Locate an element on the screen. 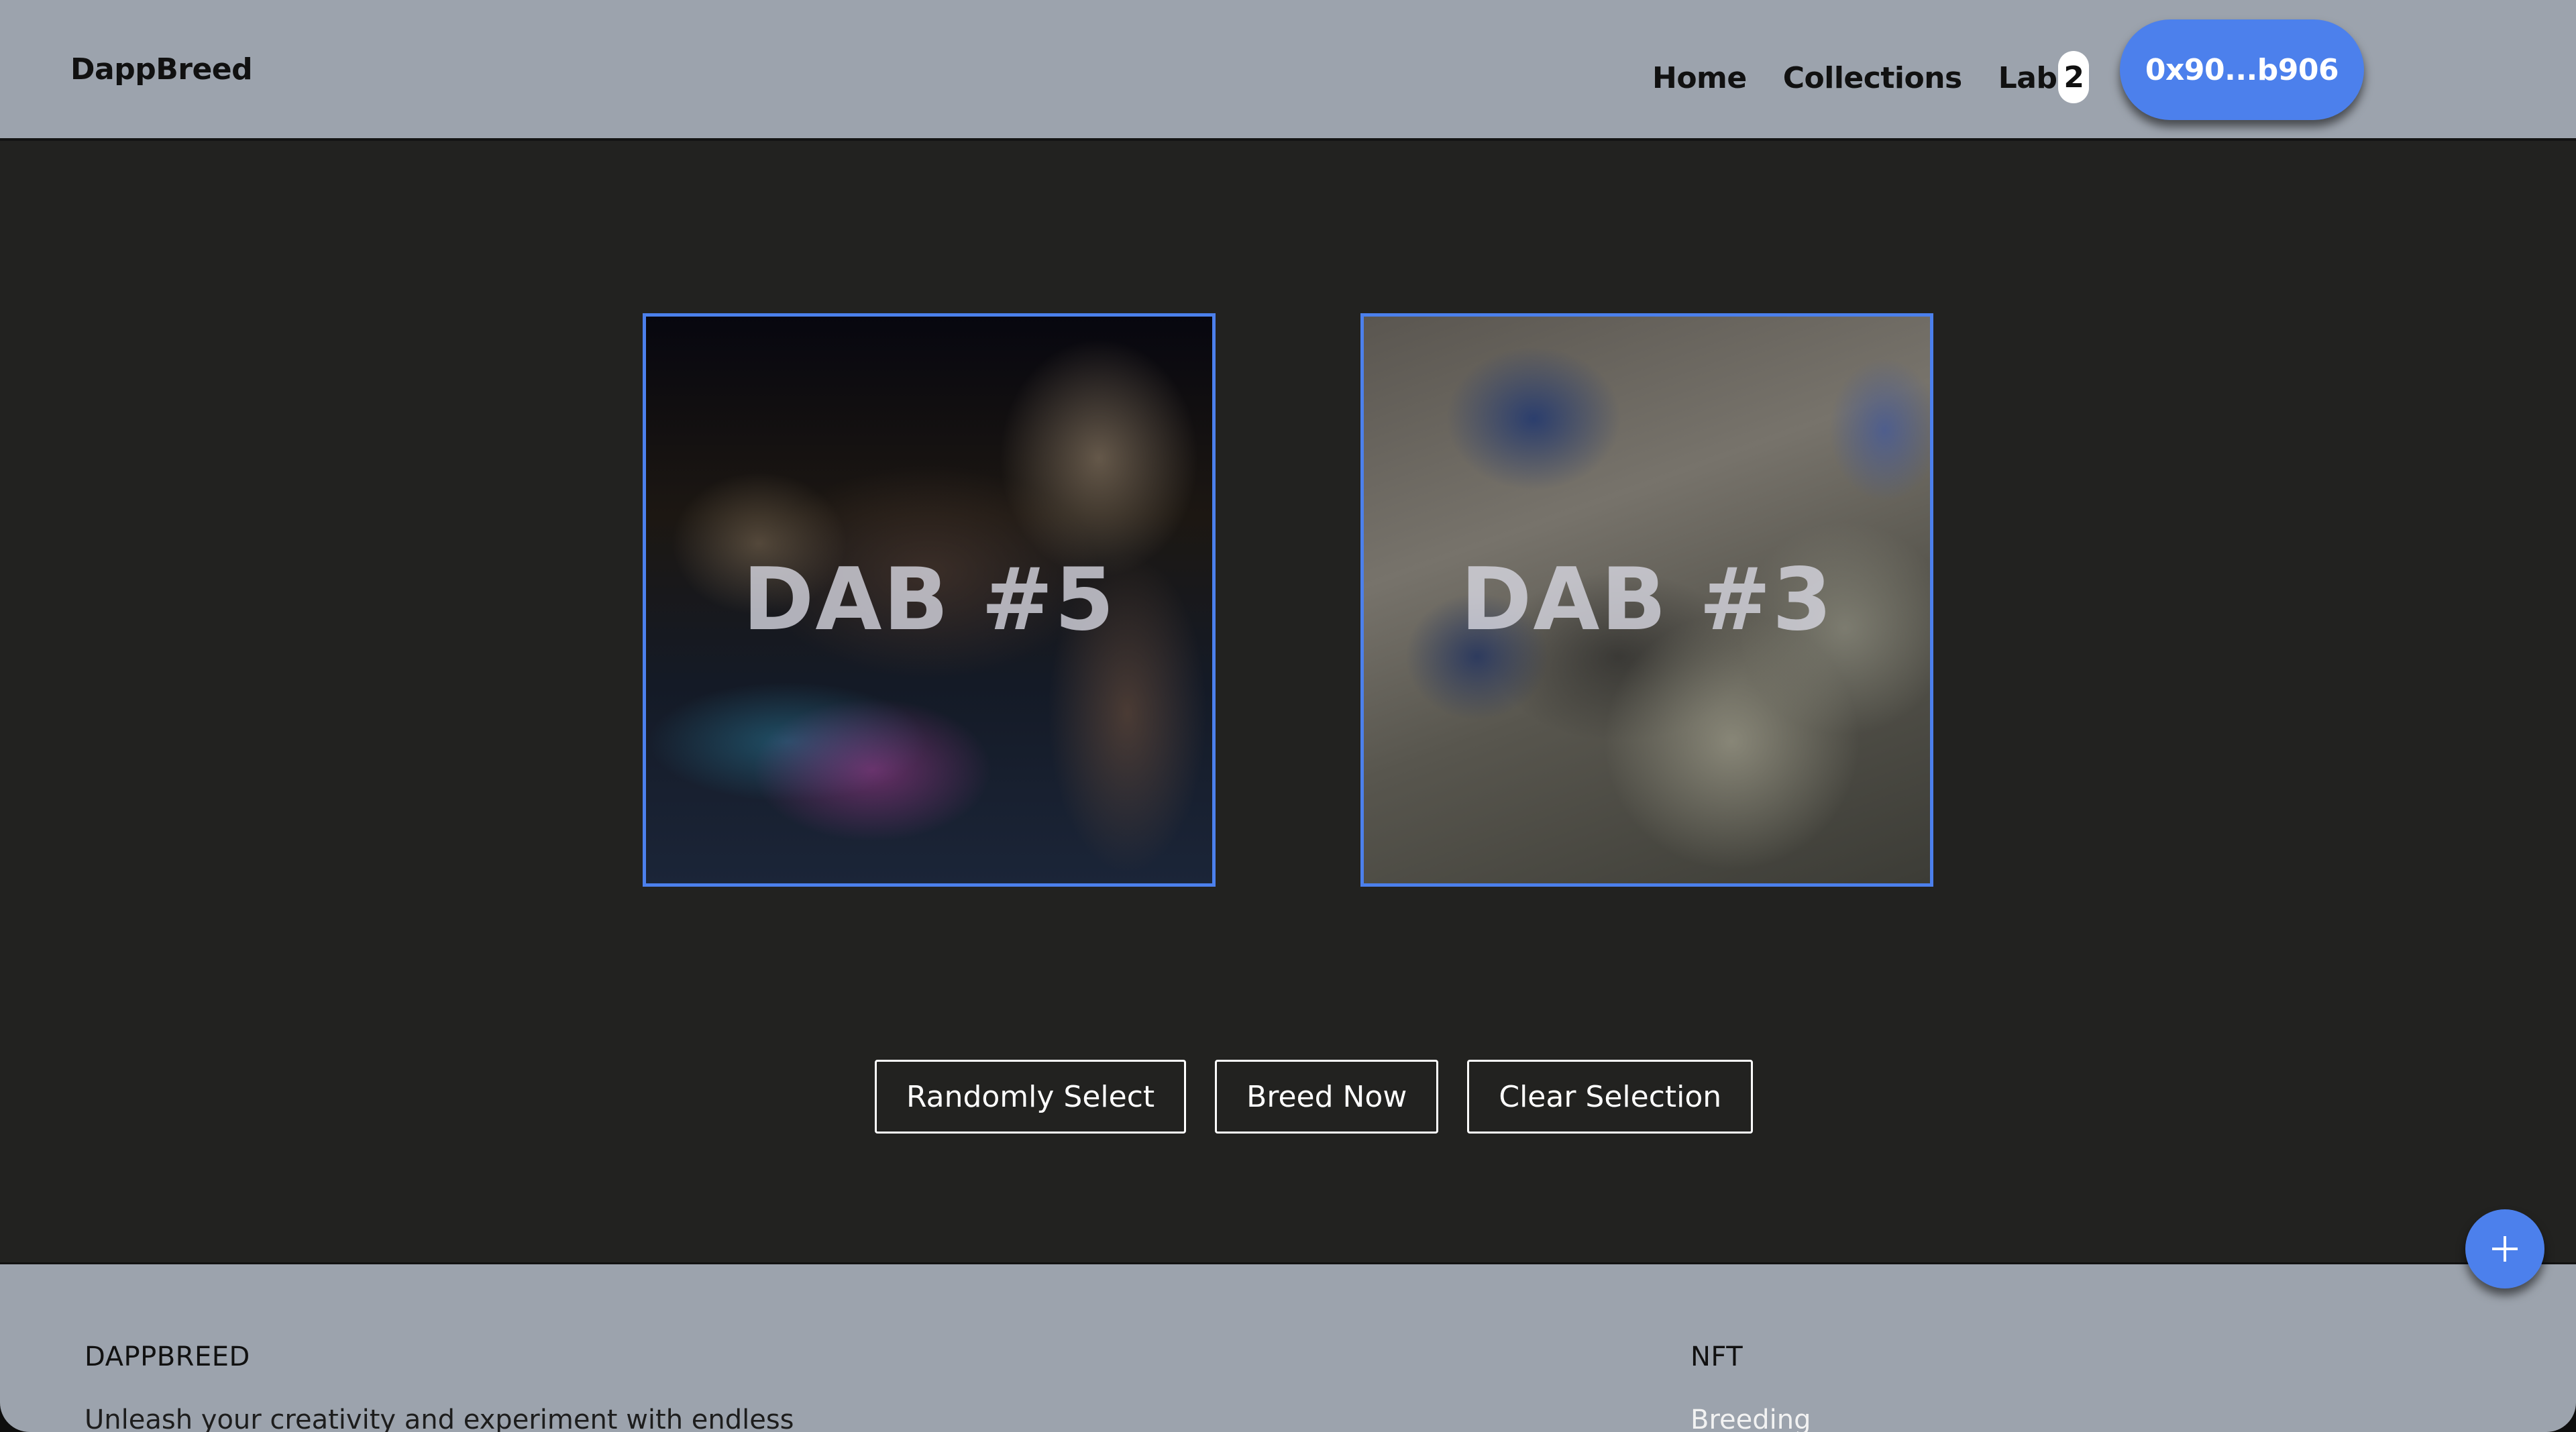  selected-nft-card: DAB #3 is located at coordinates (1646, 600).